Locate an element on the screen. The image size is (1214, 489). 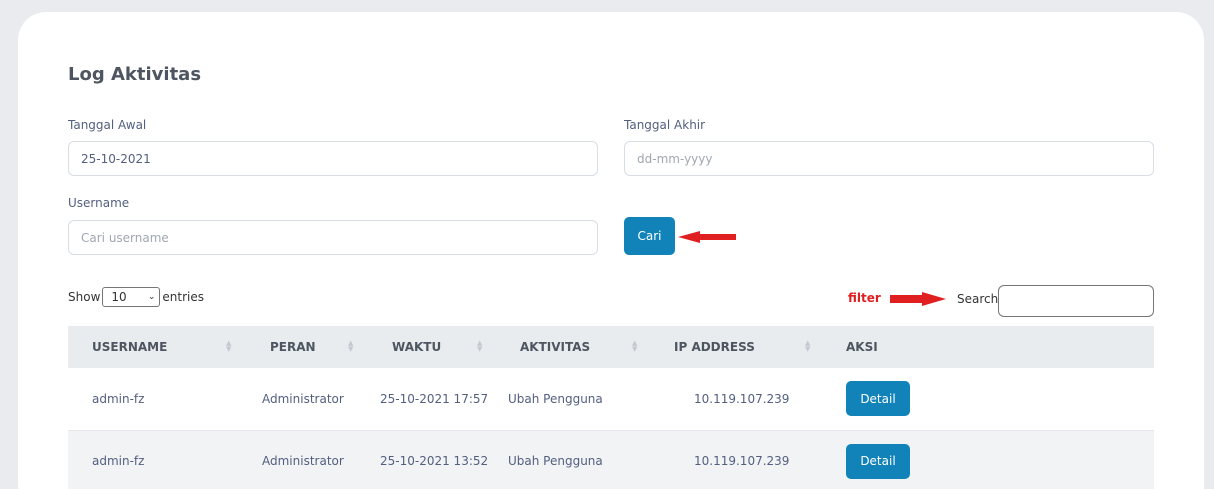
entries-value: 10 is located at coordinates (119, 297).